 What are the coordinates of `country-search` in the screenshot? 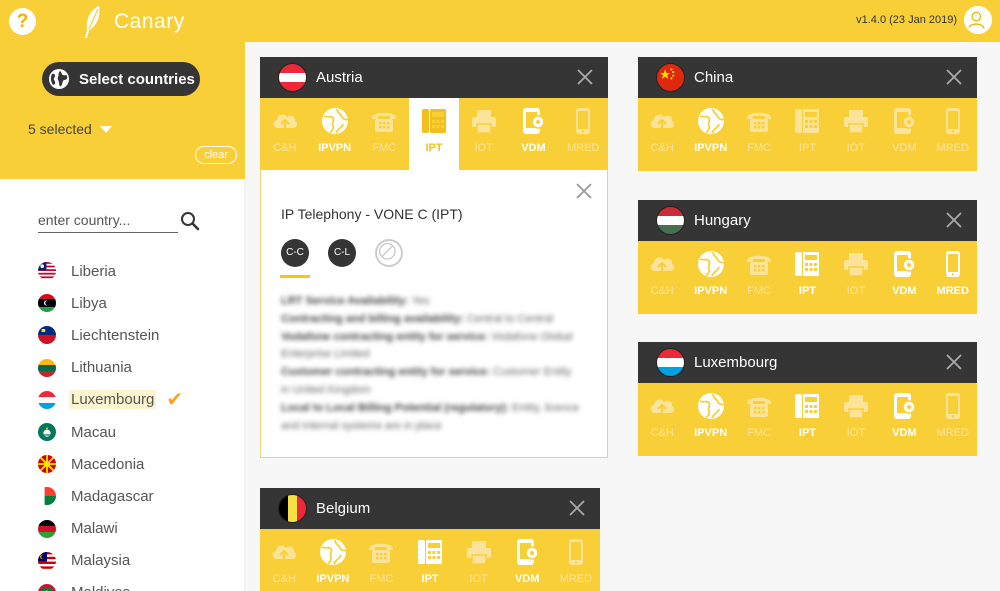 It's located at (119, 221).